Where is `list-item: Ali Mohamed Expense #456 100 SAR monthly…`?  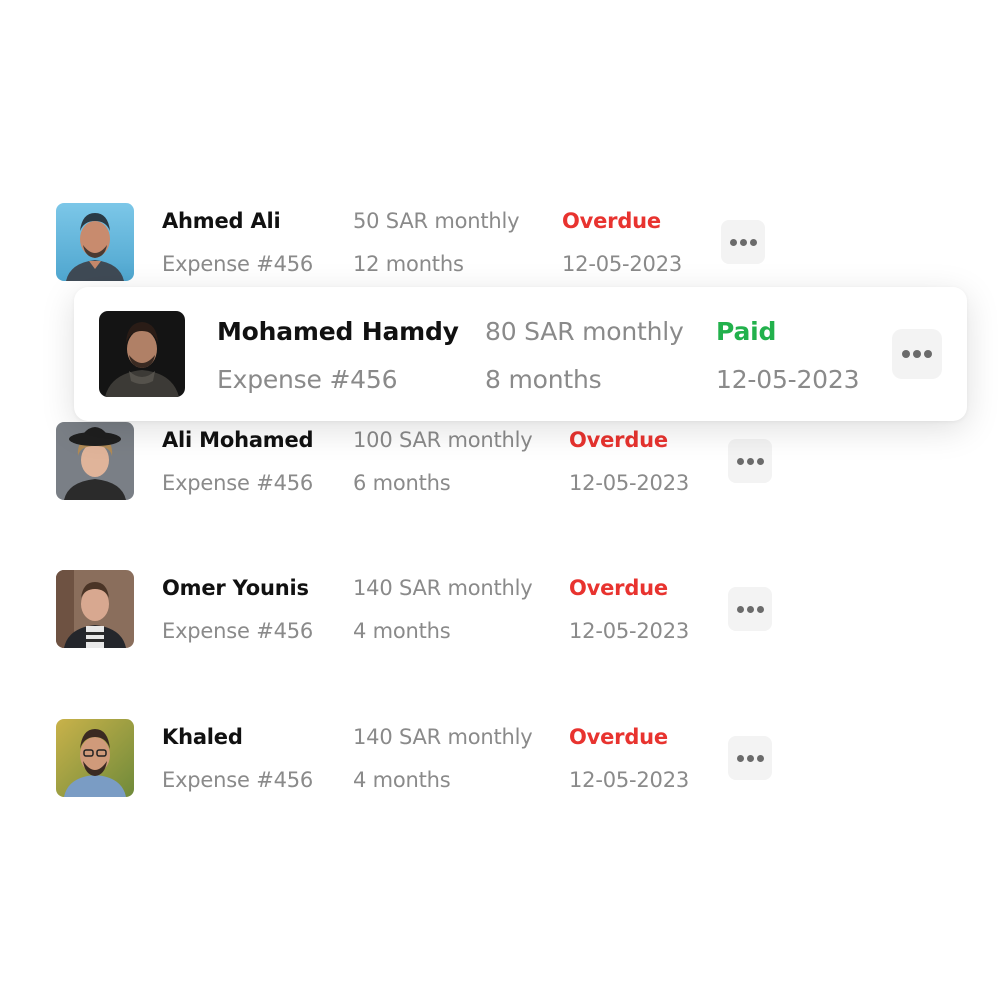
list-item: Ali Mohamed Expense #456 100 SAR monthly… is located at coordinates (500, 462).